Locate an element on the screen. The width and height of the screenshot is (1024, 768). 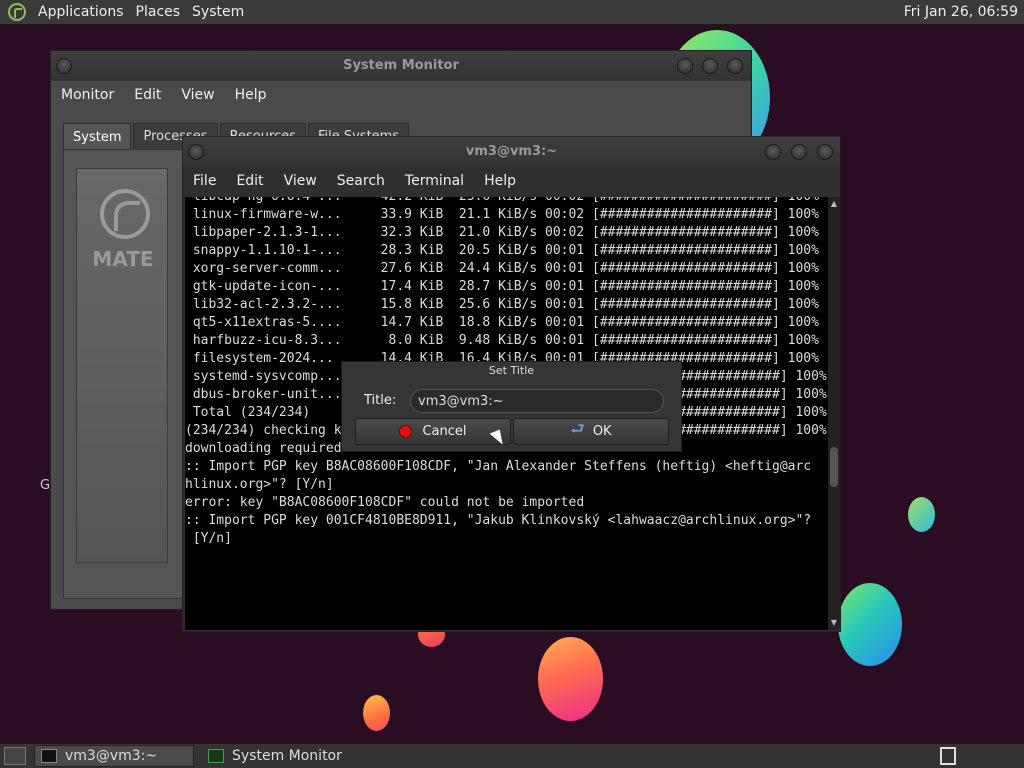
window-titlebar: vm3@vm3:~ is located at coordinates (511, 152).